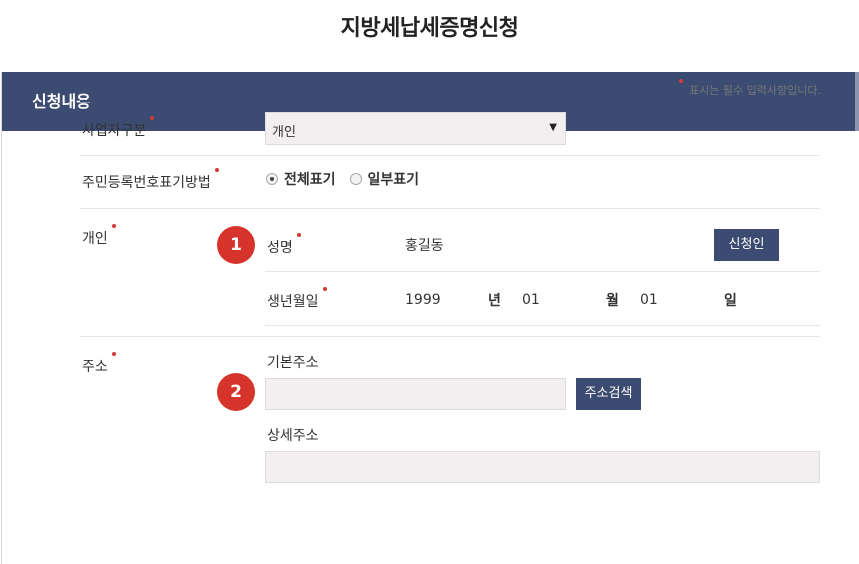 This screenshot has height=564, width=859. What do you see at coordinates (236, 392) in the screenshot?
I see `step-badge-2: 2` at bounding box center [236, 392].